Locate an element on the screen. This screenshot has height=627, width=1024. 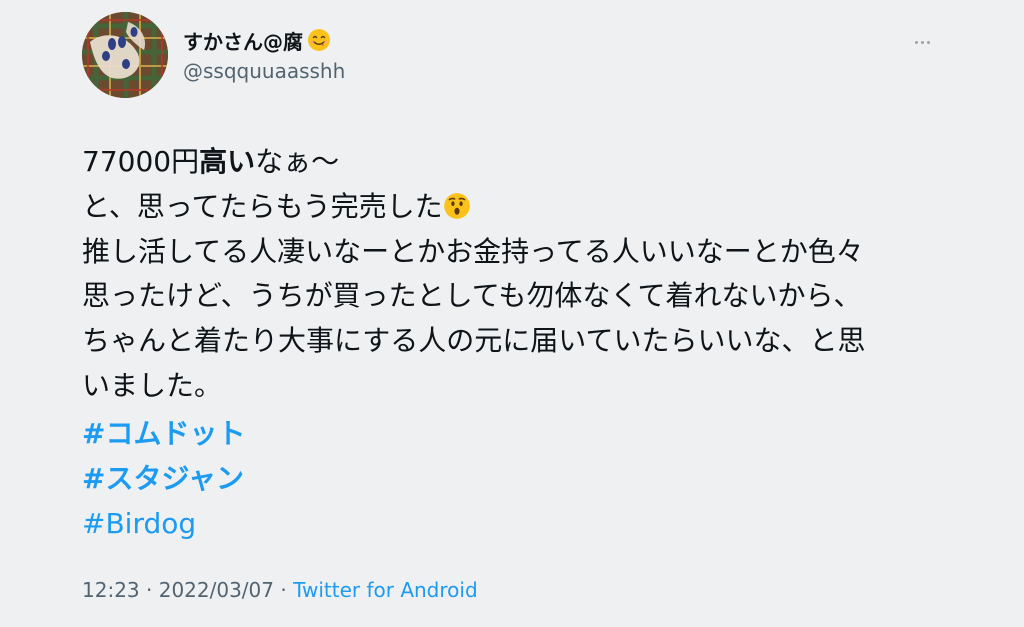
hashtag-link: #コムドット is located at coordinates (163, 433).